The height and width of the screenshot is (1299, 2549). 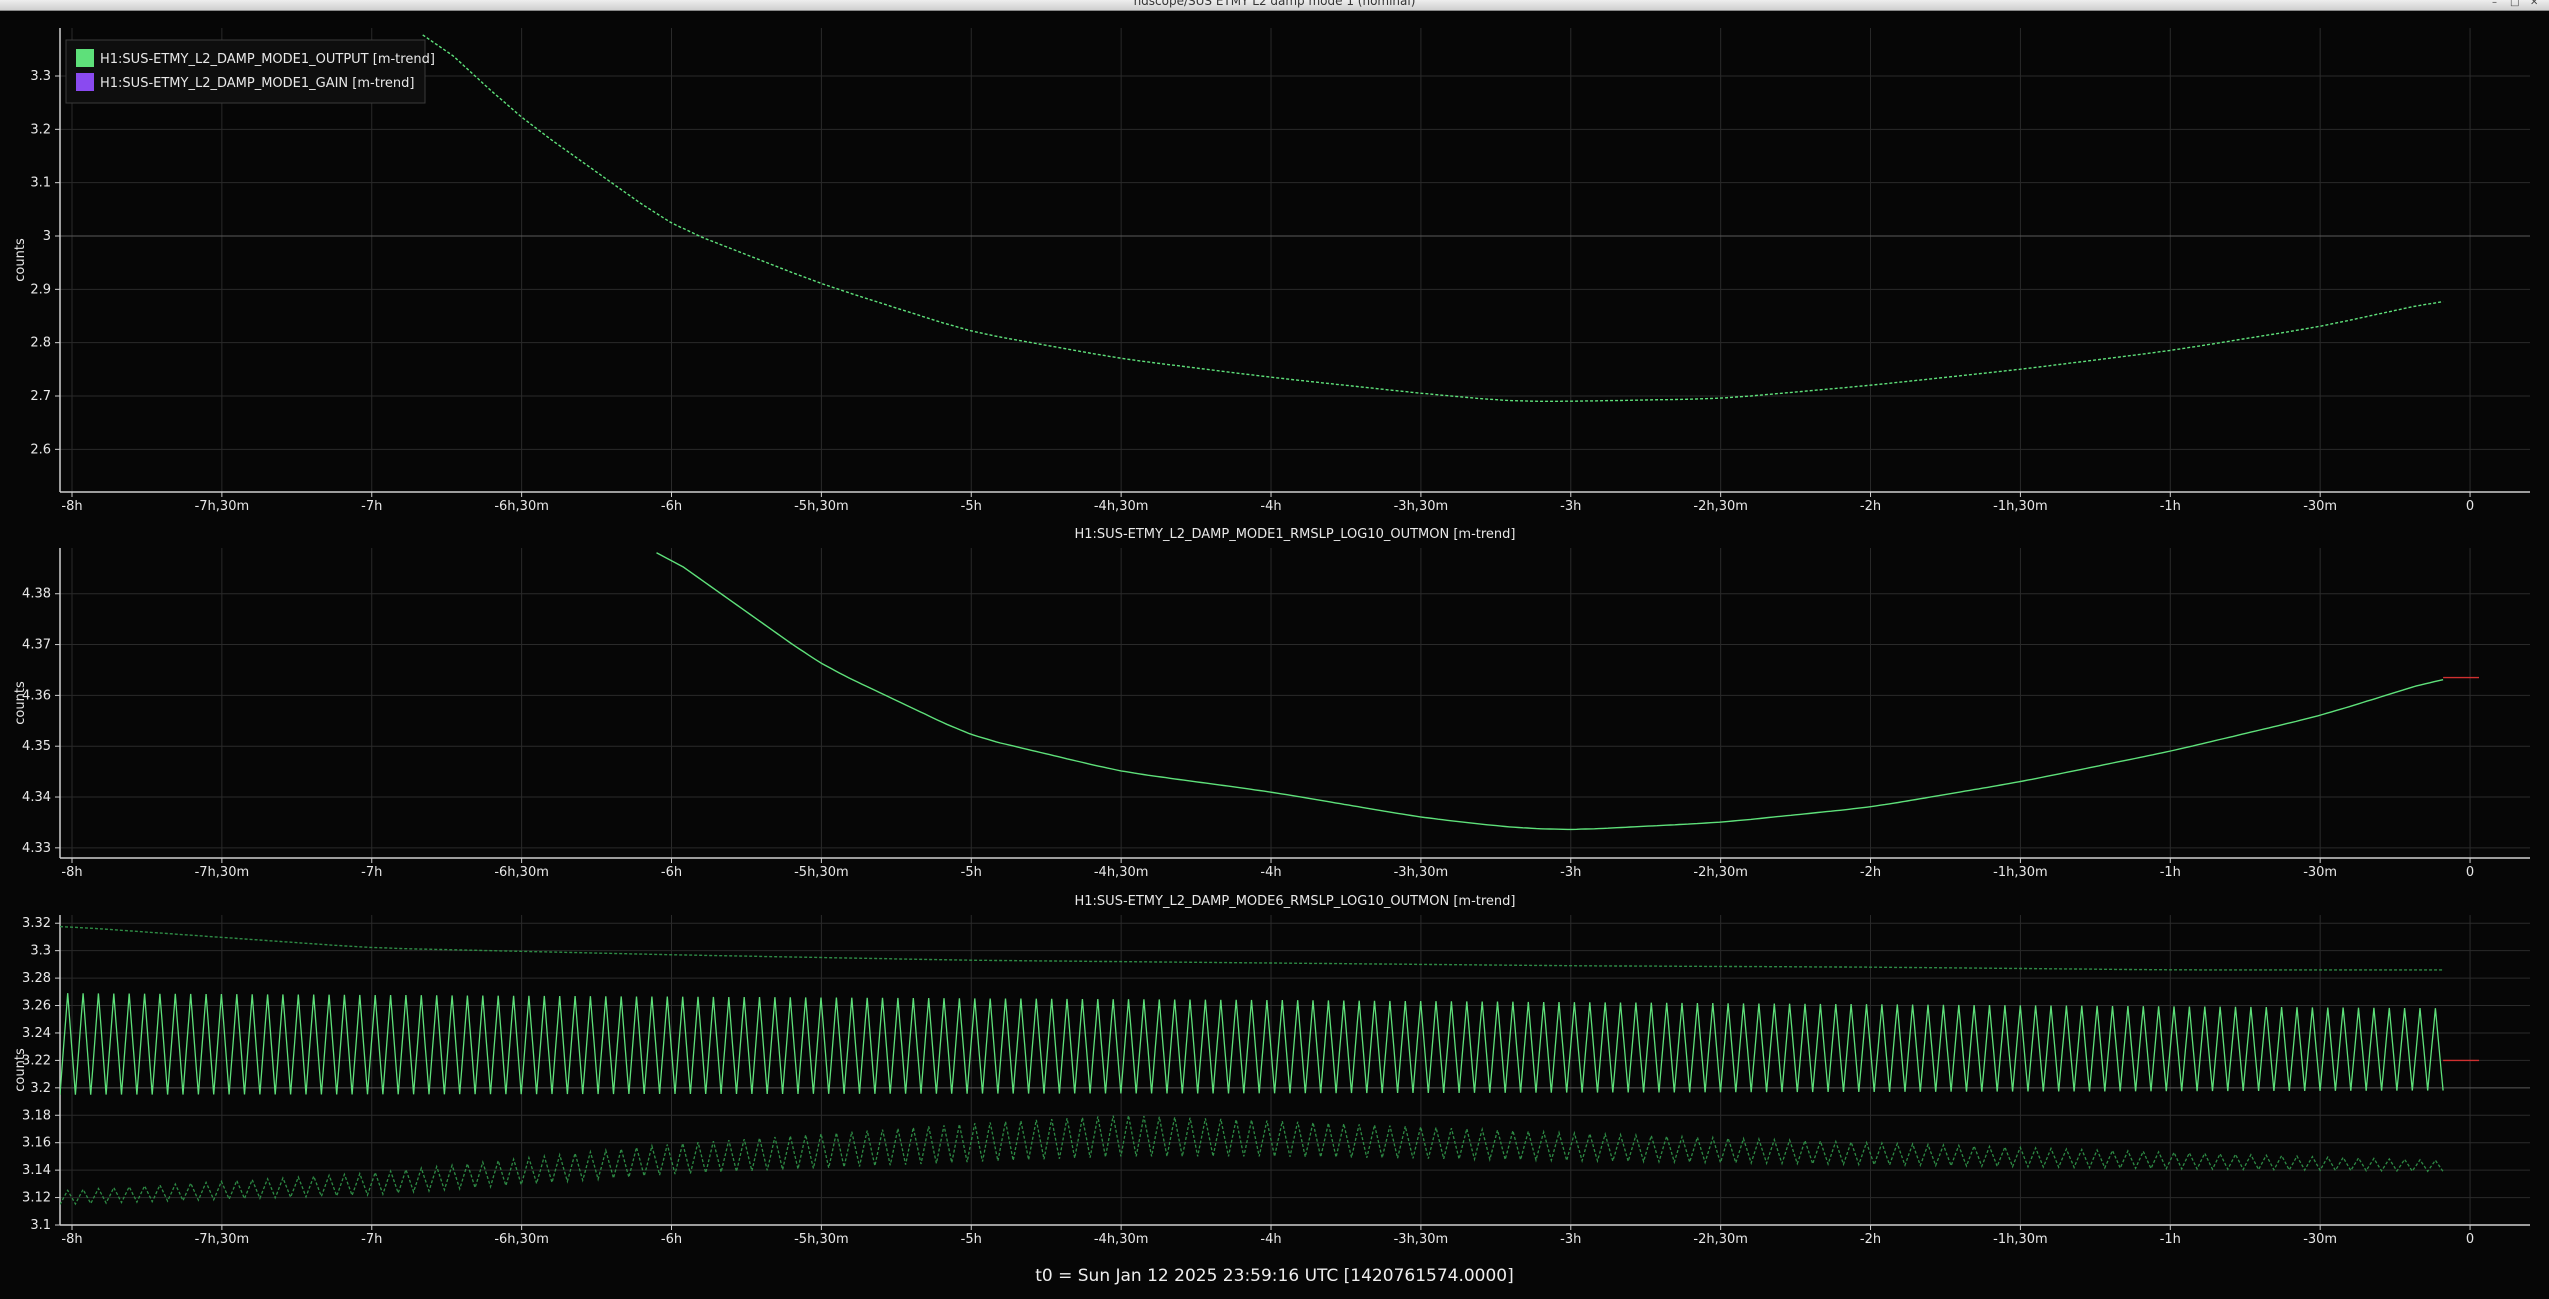 I want to click on y-tick-label: 2.6, so click(x=40, y=449).